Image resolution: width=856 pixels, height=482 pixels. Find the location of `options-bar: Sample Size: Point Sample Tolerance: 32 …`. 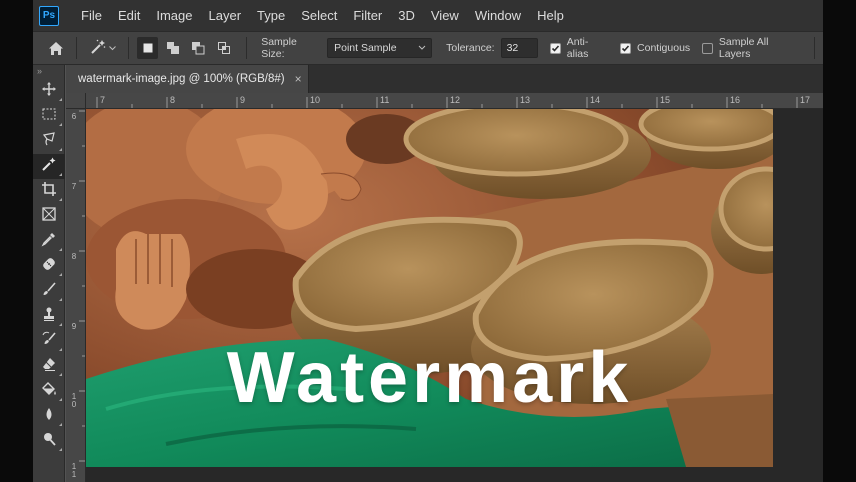

options-bar: Sample Size: Point Sample Tolerance: 32 … is located at coordinates (428, 48).